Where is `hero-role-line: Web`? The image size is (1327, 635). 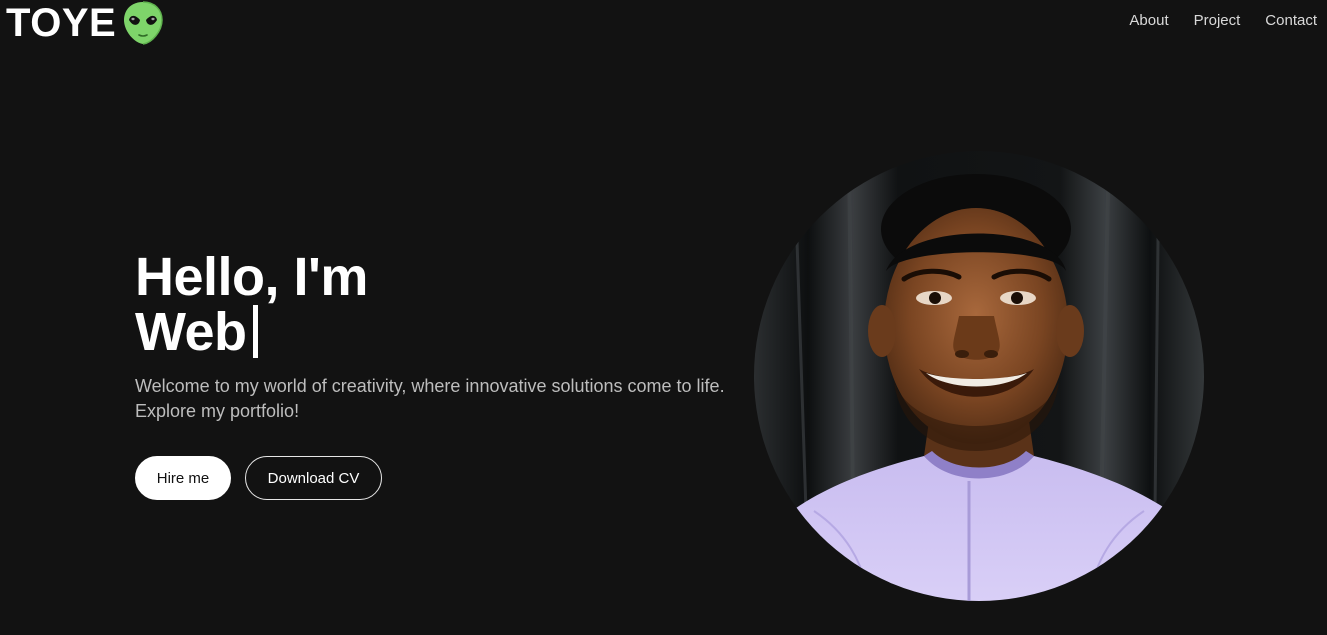 hero-role-line: Web is located at coordinates (251, 332).